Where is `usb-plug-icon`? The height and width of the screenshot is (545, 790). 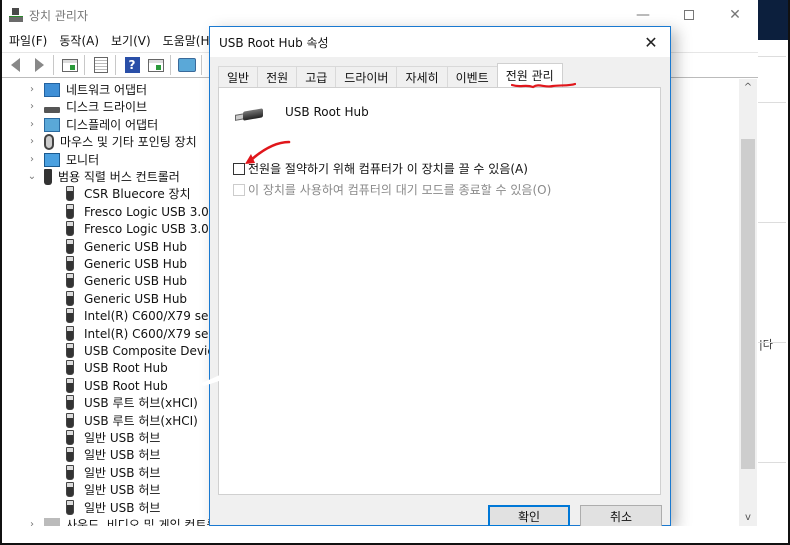 usb-plug-icon is located at coordinates (249, 115).